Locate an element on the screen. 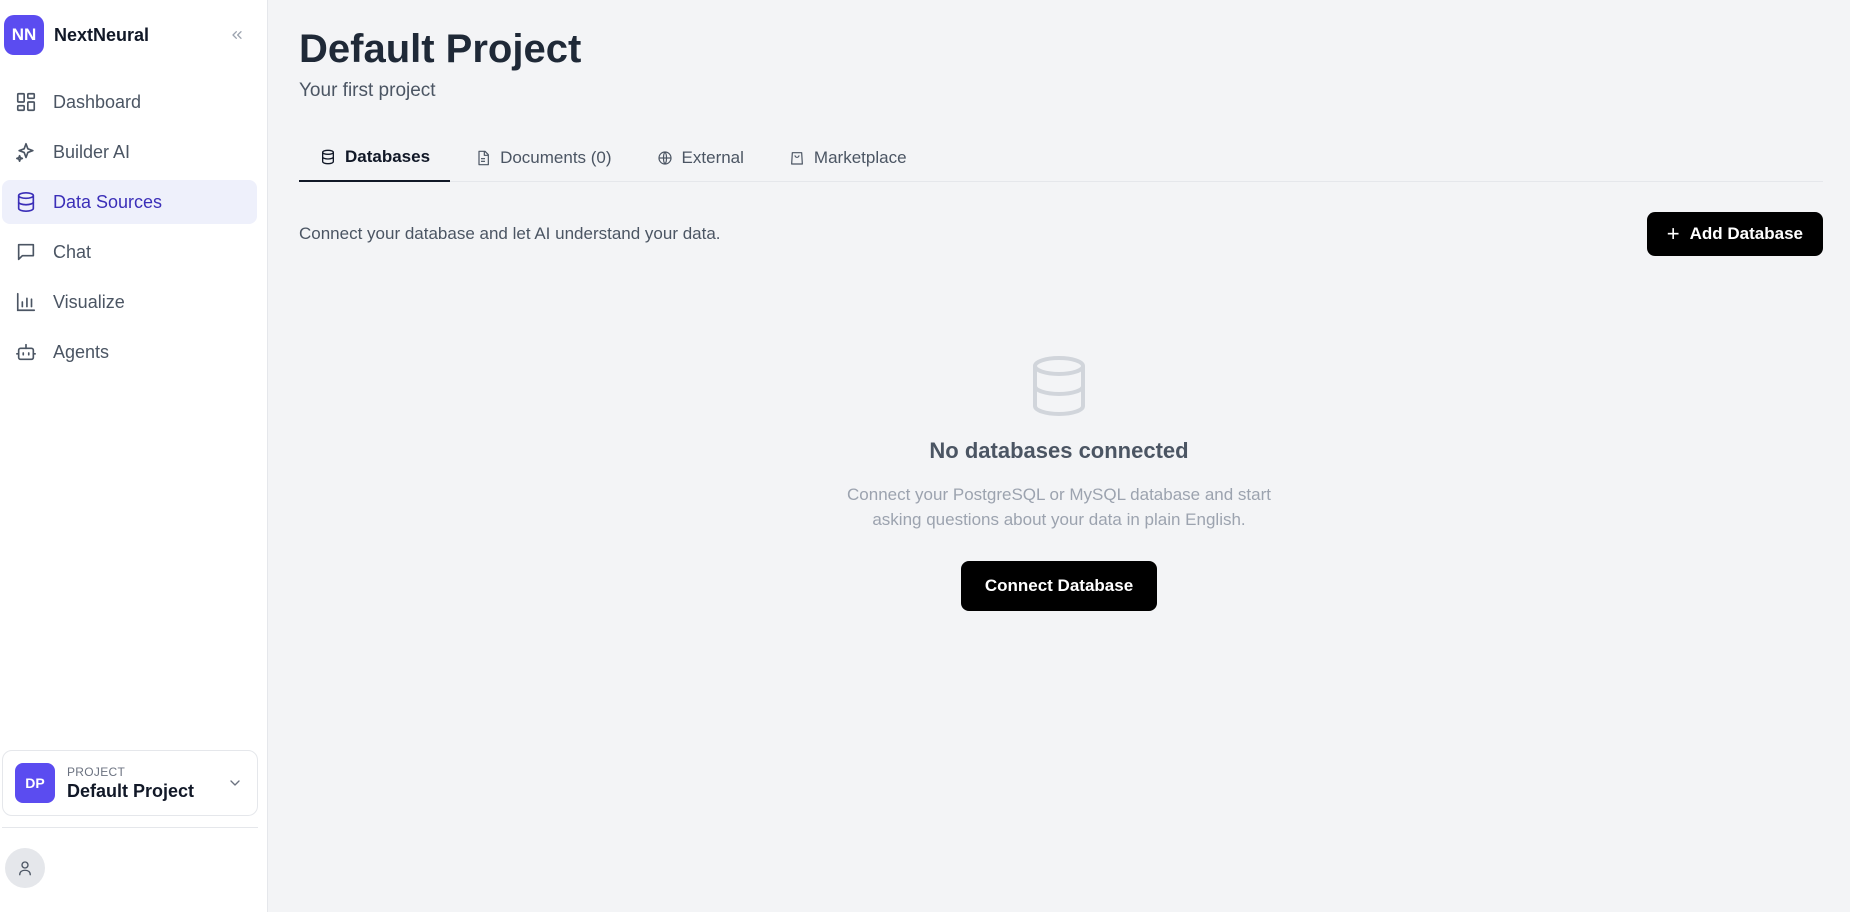  bar-chart-icon is located at coordinates (26, 302).